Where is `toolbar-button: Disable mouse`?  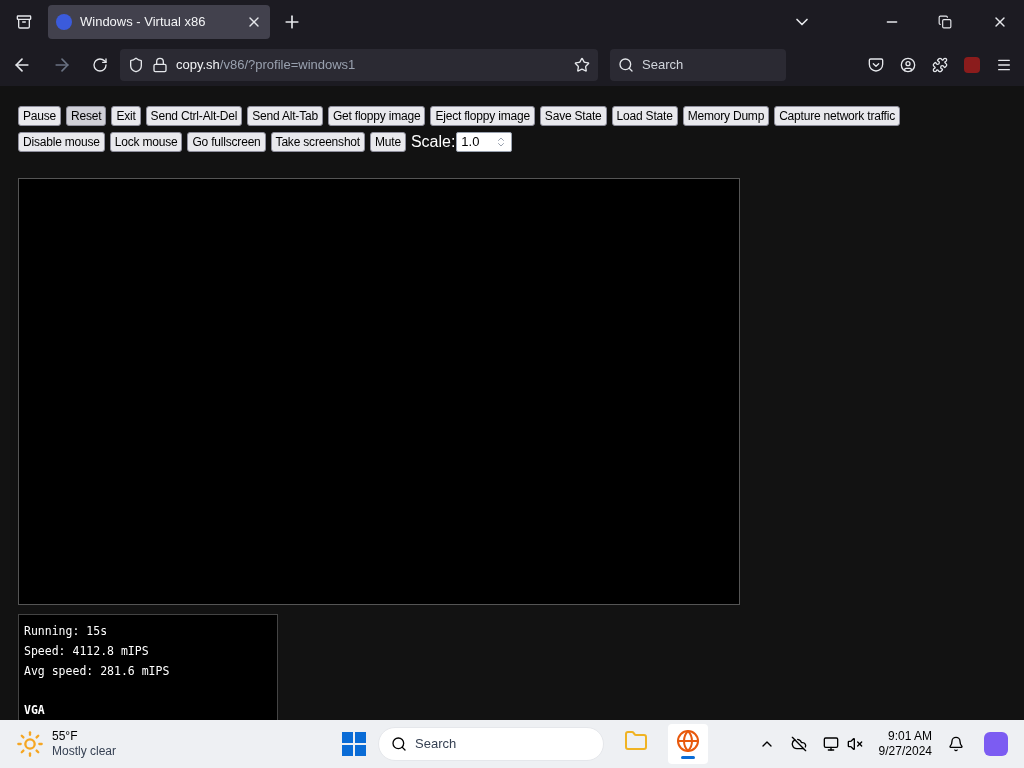 toolbar-button: Disable mouse is located at coordinates (61, 142).